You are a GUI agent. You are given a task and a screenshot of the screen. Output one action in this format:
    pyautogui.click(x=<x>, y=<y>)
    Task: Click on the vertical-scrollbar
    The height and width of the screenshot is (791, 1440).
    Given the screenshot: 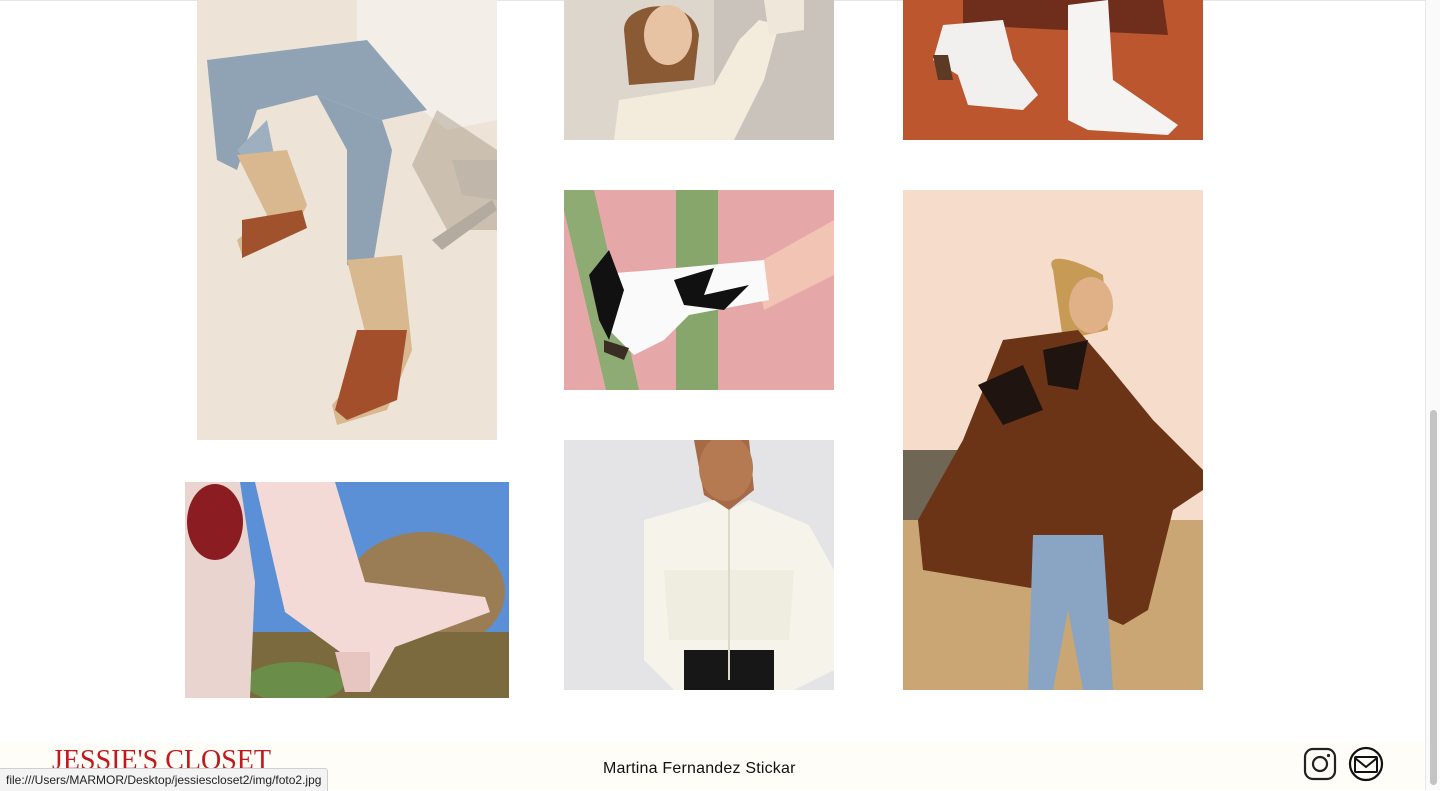 What is the action you would take?
    pyautogui.click(x=1432, y=395)
    